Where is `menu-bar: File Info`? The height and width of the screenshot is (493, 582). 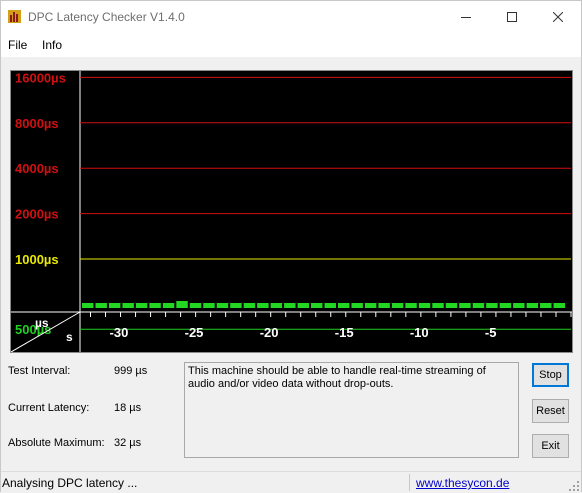 menu-bar: File Info is located at coordinates (291, 45).